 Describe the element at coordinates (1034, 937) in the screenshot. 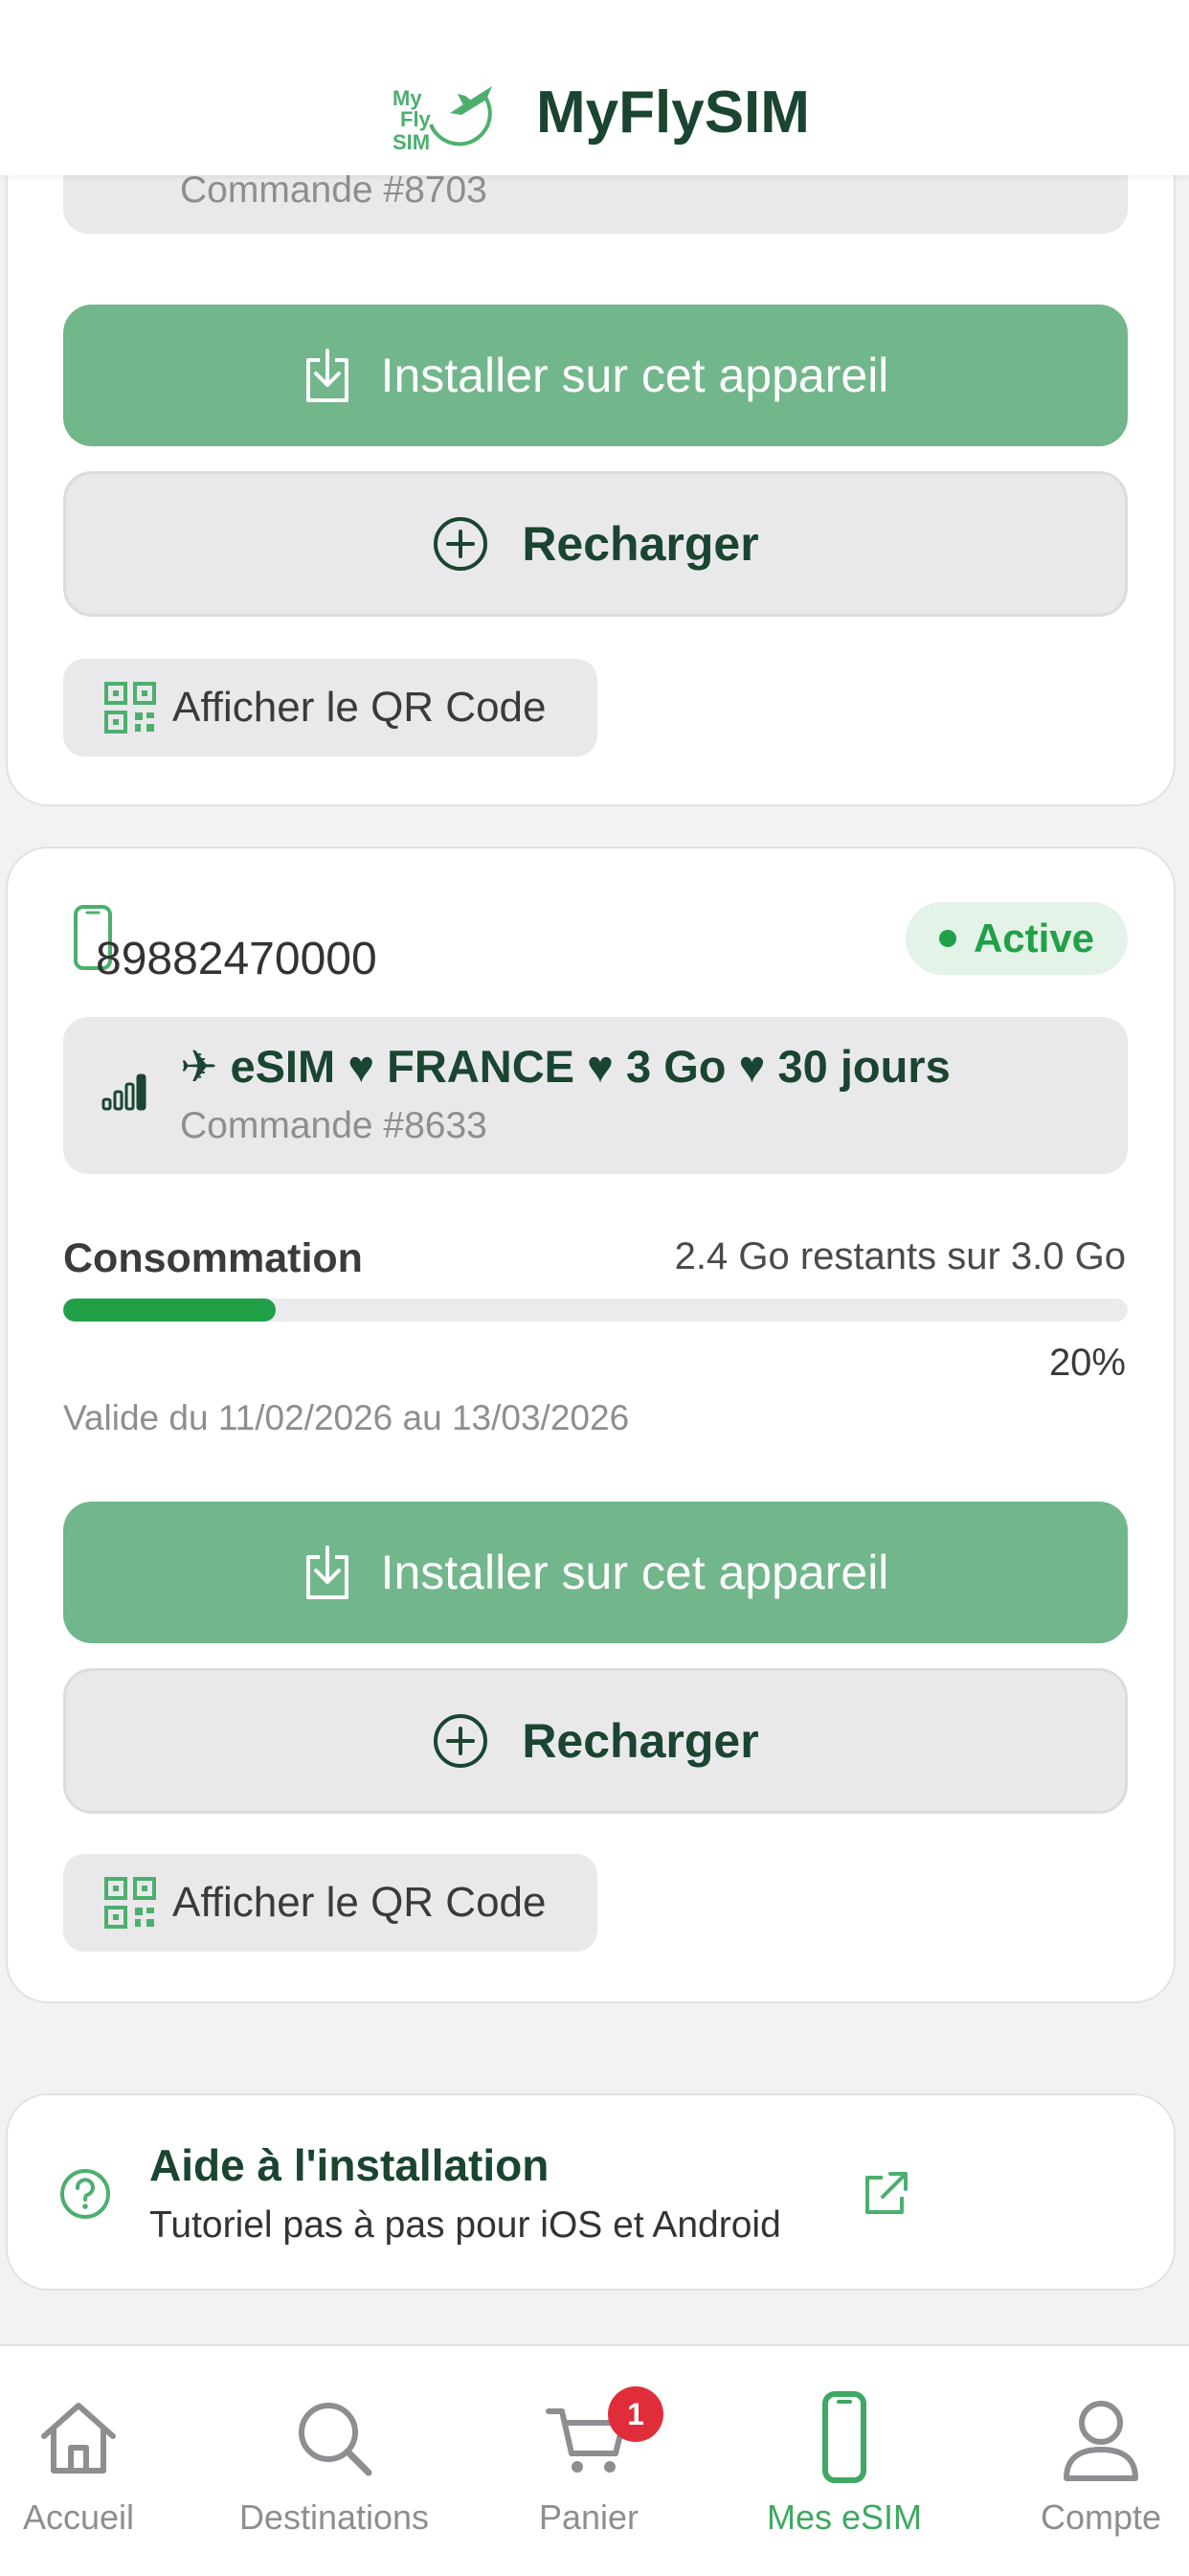

I see `status-text: Active` at that location.